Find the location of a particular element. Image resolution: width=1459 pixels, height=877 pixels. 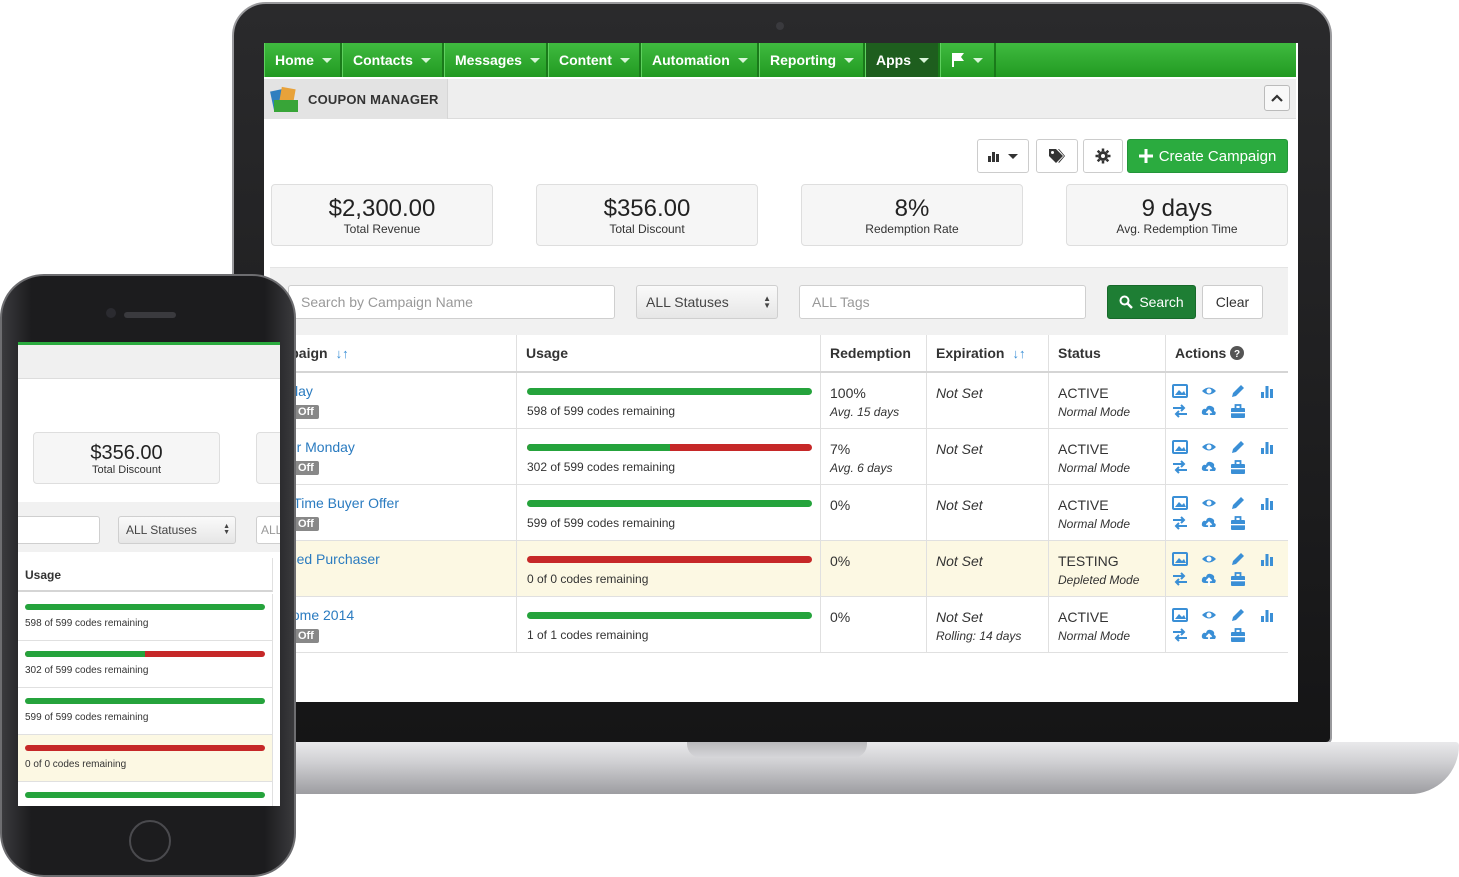

app-tab: COUPON MANAGER is located at coordinates (356, 99).